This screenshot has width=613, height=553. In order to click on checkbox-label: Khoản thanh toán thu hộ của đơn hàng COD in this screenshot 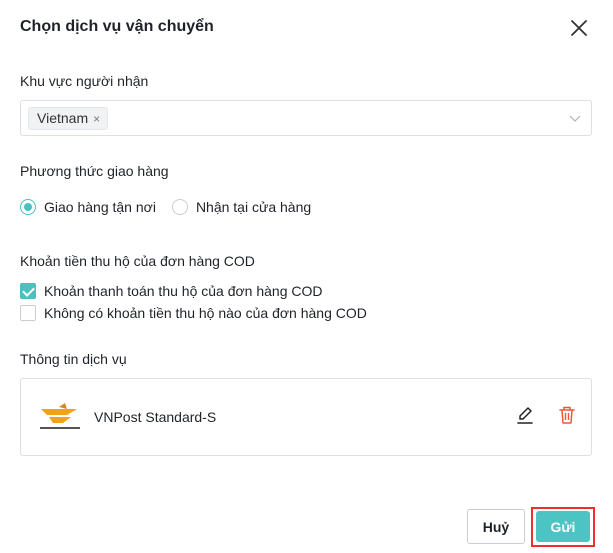, I will do `click(183, 291)`.